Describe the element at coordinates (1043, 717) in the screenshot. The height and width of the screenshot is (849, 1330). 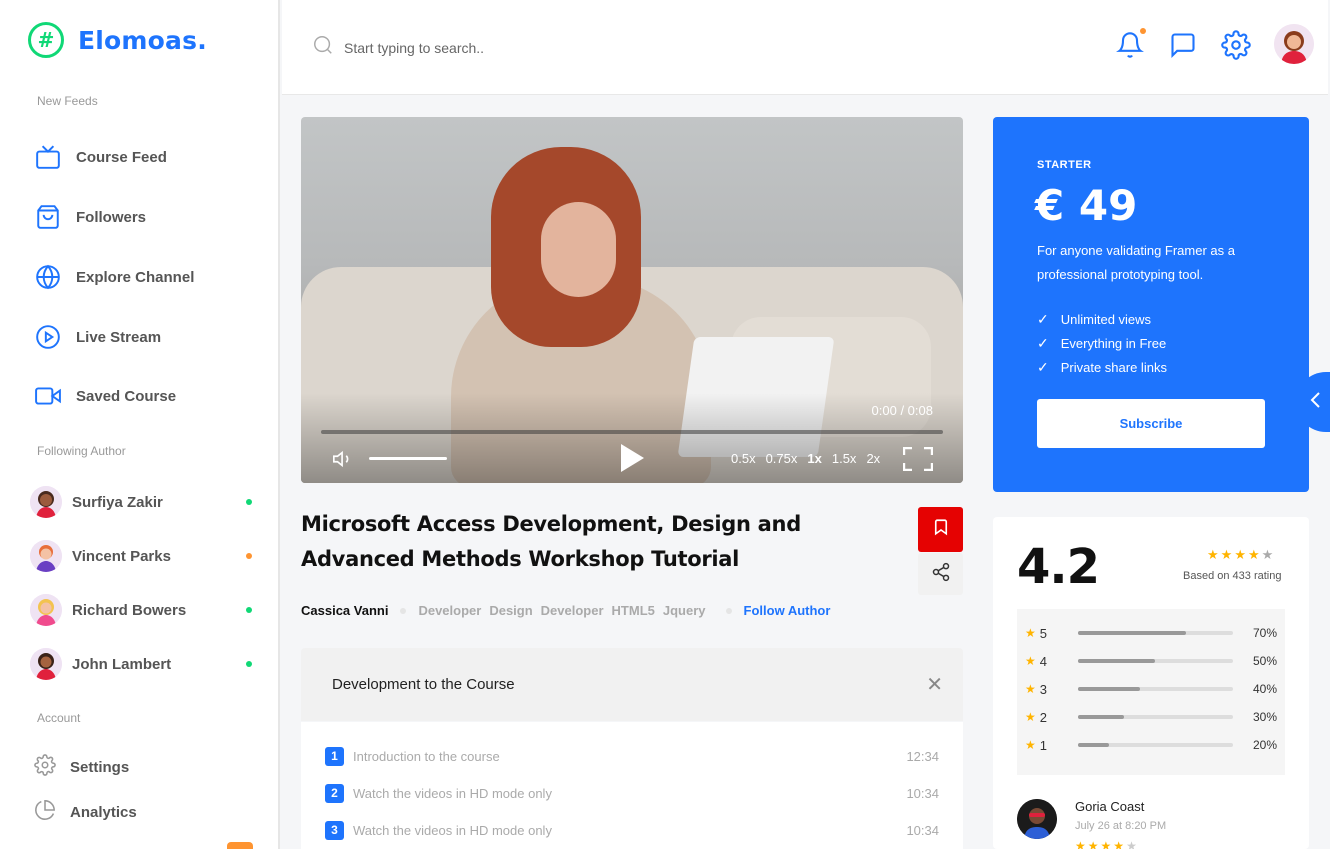
I see `rating-star-value: 2` at that location.